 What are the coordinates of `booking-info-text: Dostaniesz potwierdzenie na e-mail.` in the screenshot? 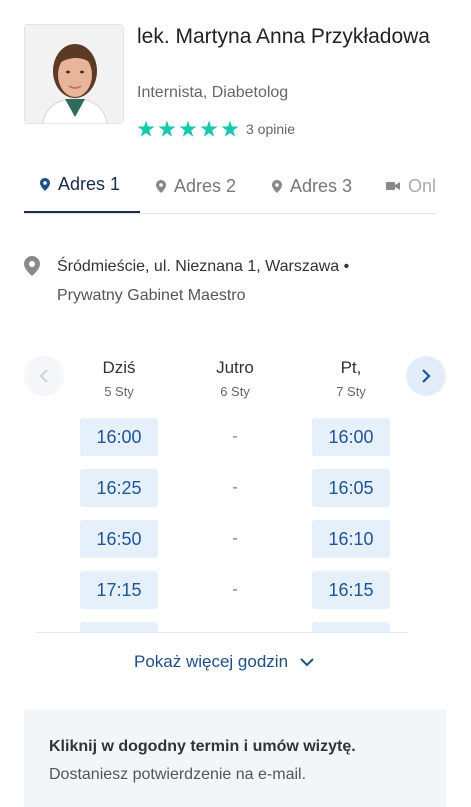 It's located at (178, 774).